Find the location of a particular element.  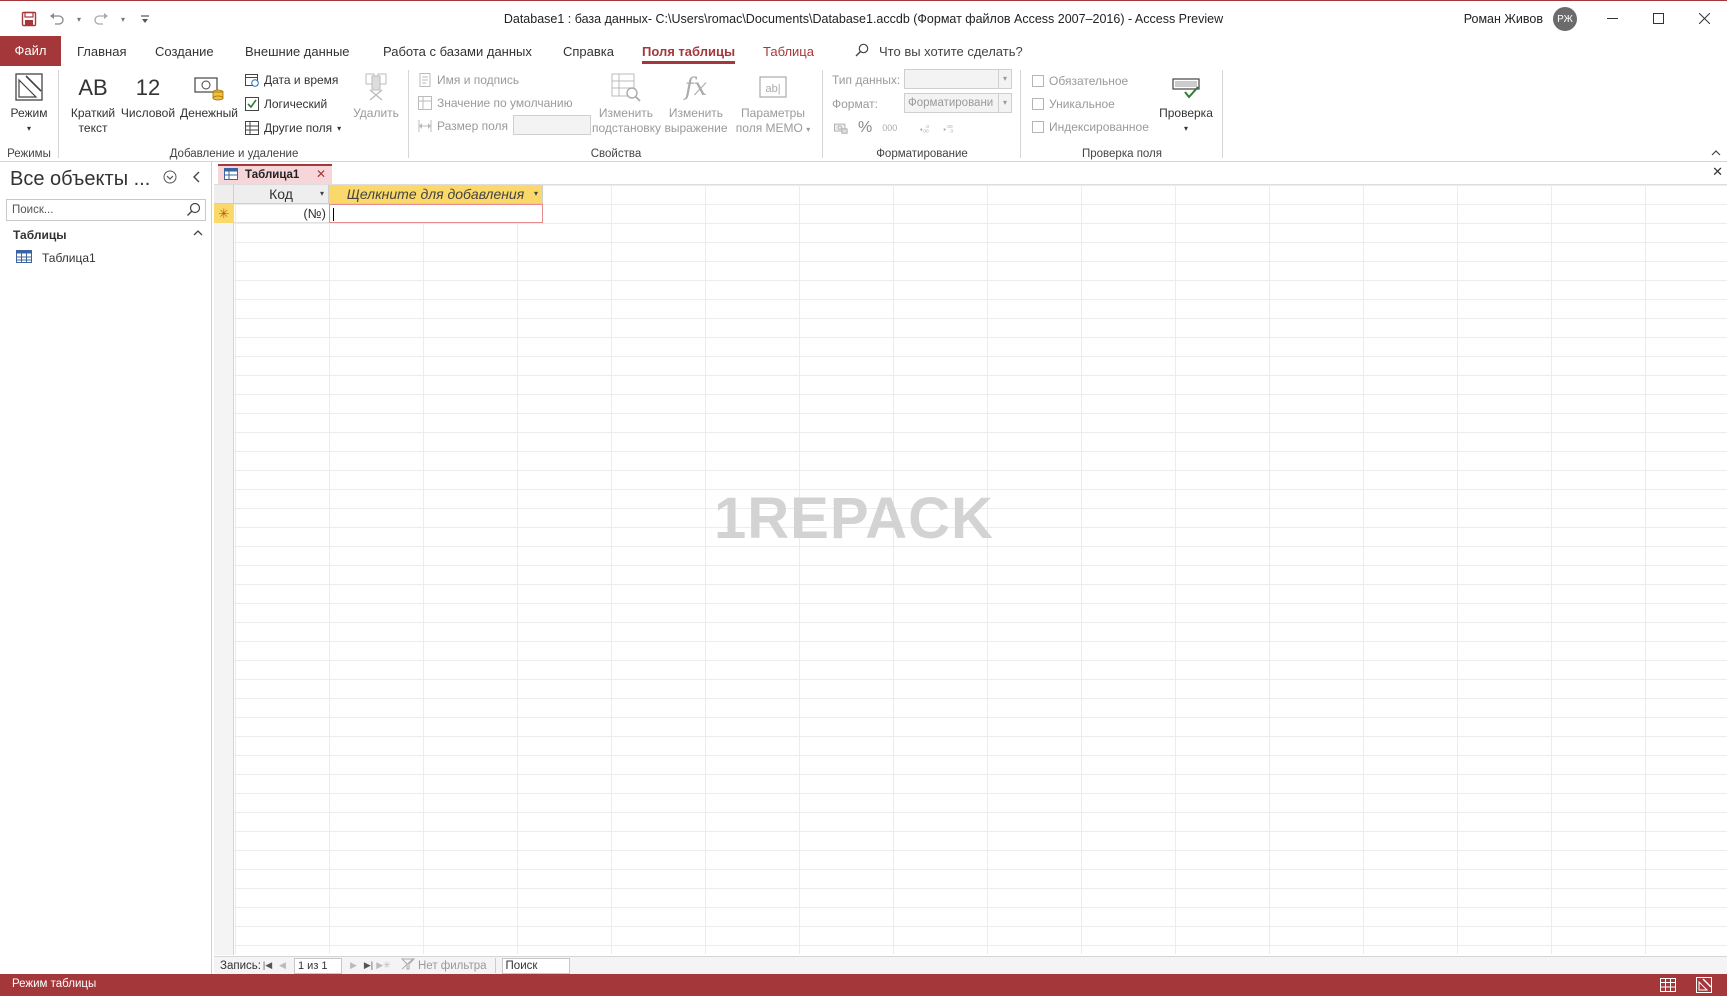

tab-table-fields: Поля таблицы is located at coordinates (689, 52).